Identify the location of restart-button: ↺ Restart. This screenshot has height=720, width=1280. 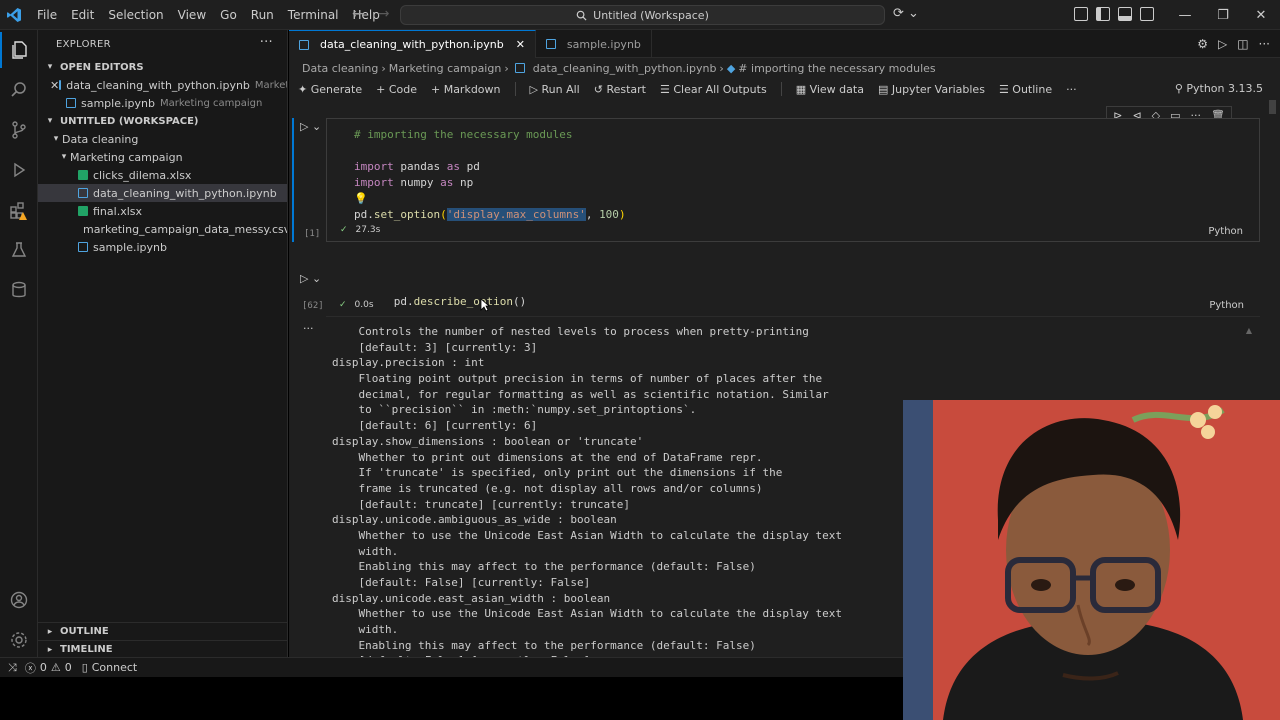
(620, 89).